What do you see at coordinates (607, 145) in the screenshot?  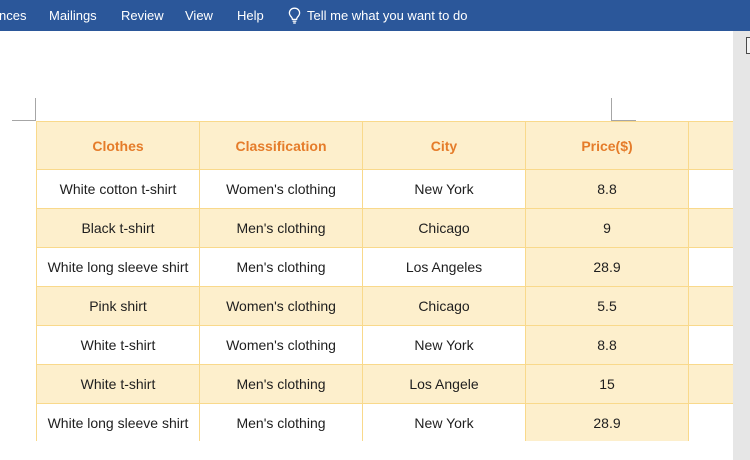 I see `header-price: Price($)` at bounding box center [607, 145].